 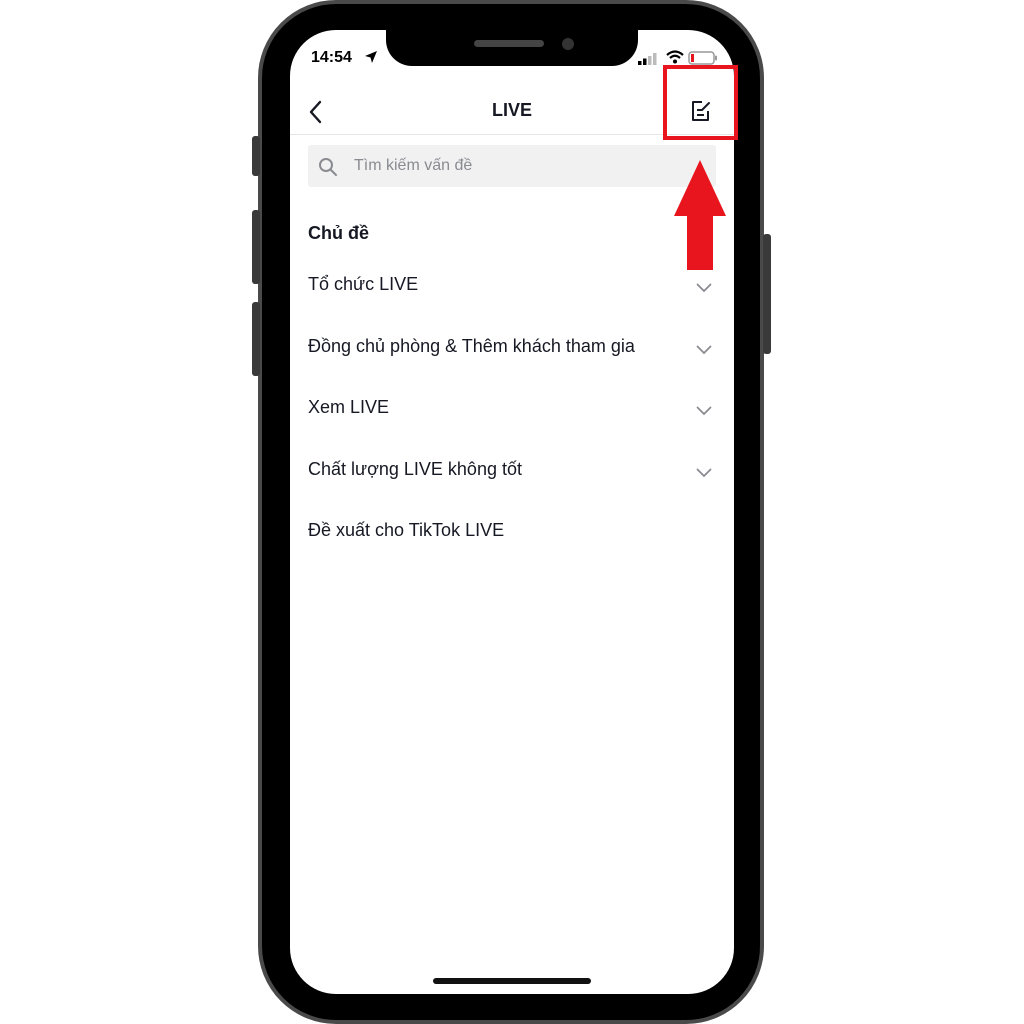 What do you see at coordinates (512, 48) in the screenshot?
I see `notch` at bounding box center [512, 48].